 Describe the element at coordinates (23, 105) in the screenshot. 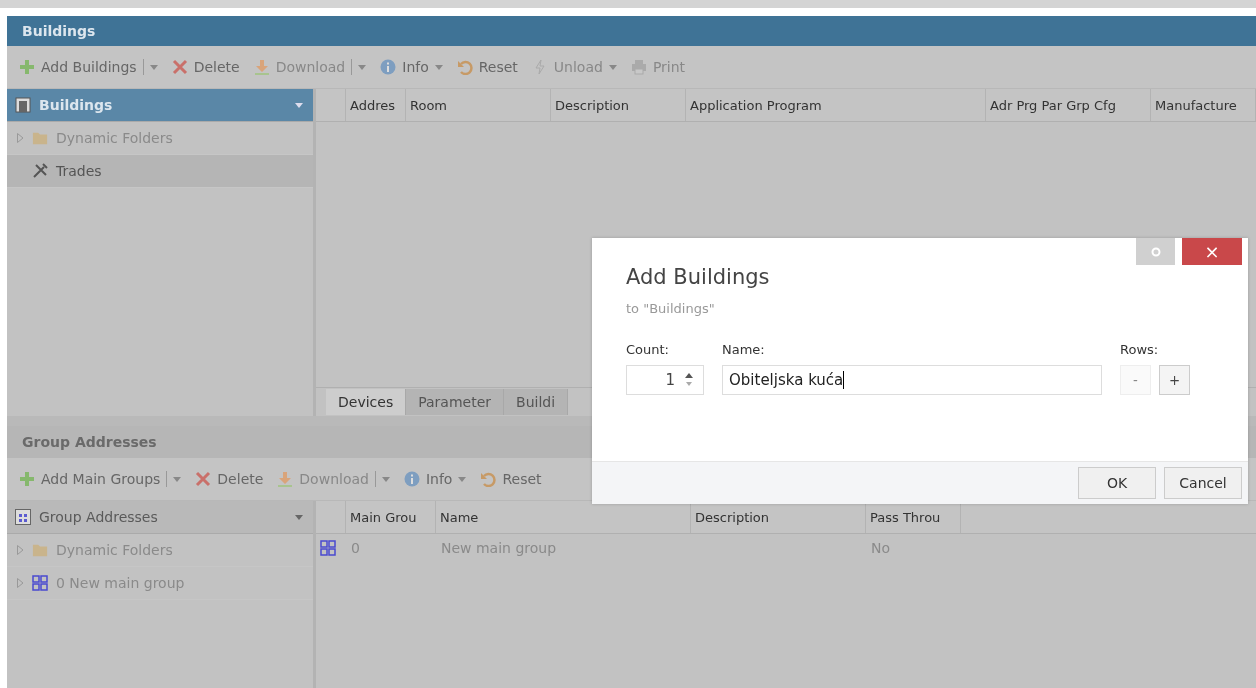

I see `building-icon` at that location.